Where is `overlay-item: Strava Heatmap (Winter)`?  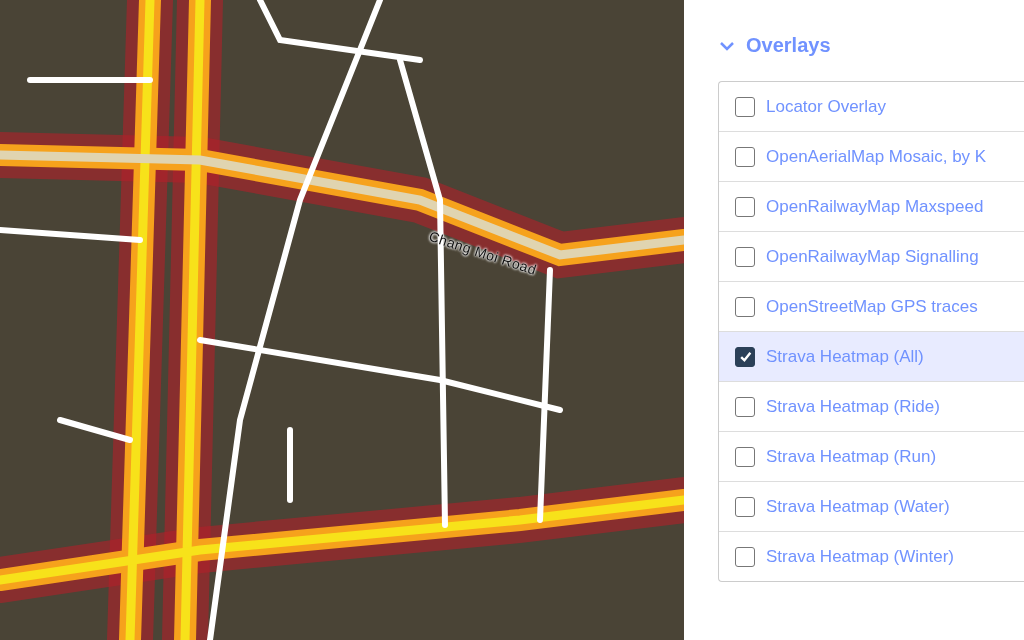
overlay-item: Strava Heatmap (Winter) is located at coordinates (871, 556).